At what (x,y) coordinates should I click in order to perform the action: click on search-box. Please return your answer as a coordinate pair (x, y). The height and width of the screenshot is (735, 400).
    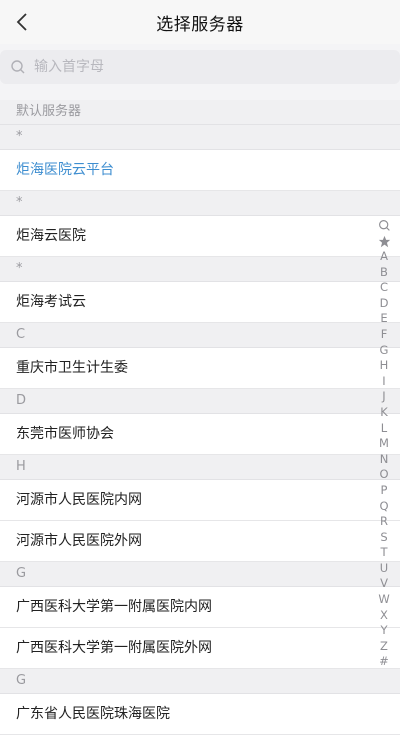
    Looking at the image, I should click on (200, 67).